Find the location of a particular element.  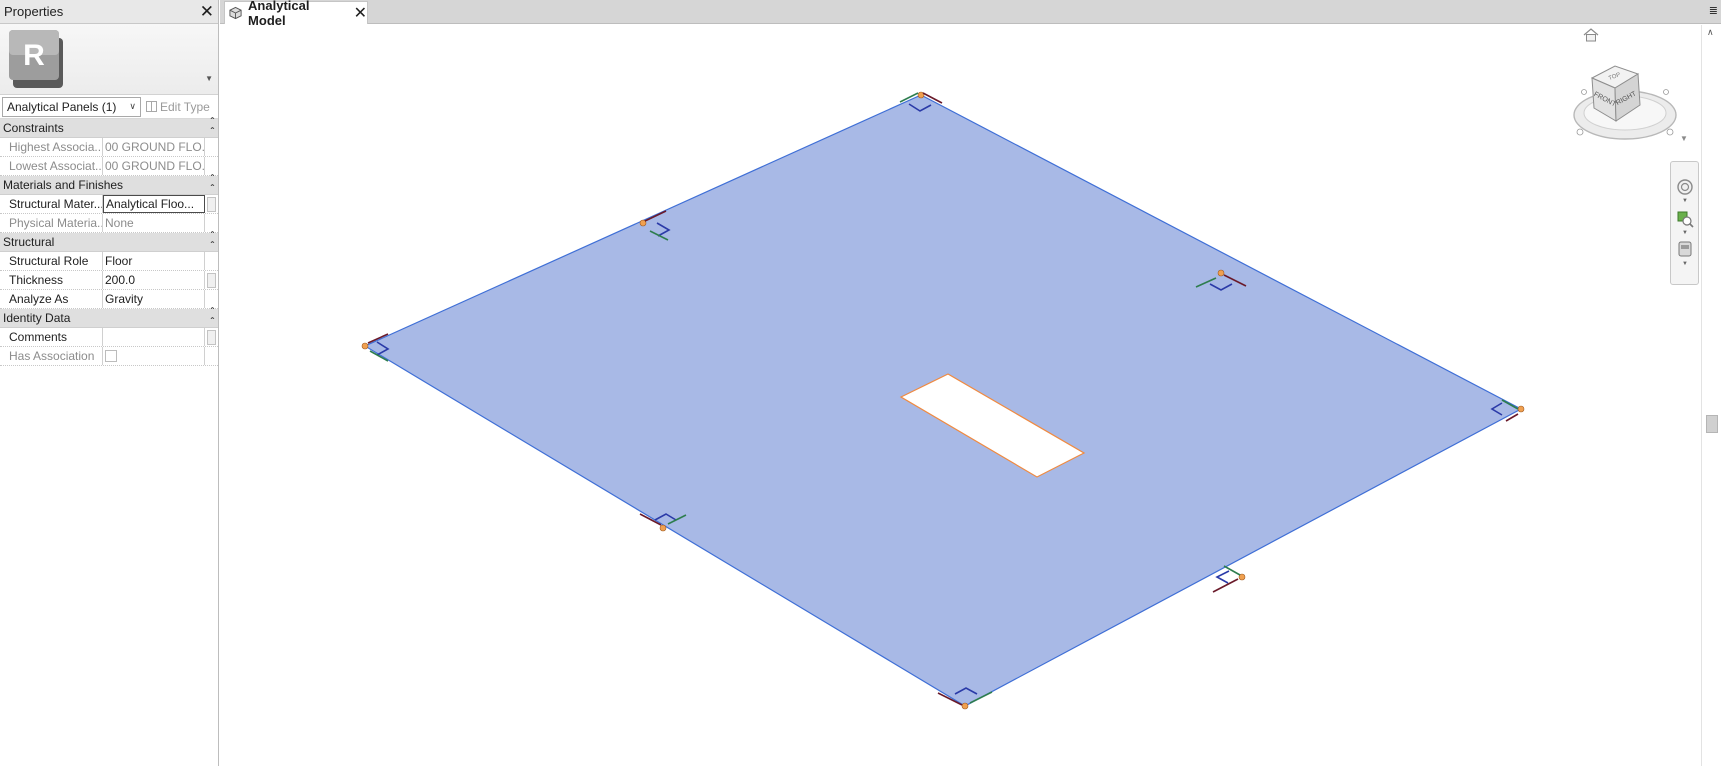

viewcube-menu-icon: ▼ is located at coordinates (1684, 138).